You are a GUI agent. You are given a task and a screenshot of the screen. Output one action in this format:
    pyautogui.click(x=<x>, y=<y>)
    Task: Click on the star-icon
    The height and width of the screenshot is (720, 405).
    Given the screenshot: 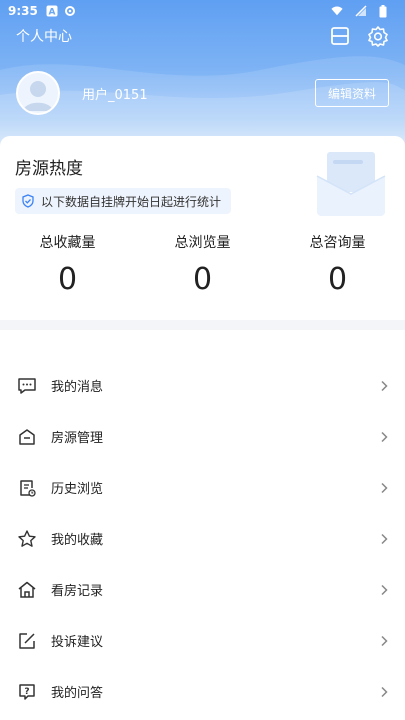 What is the action you would take?
    pyautogui.click(x=27, y=539)
    